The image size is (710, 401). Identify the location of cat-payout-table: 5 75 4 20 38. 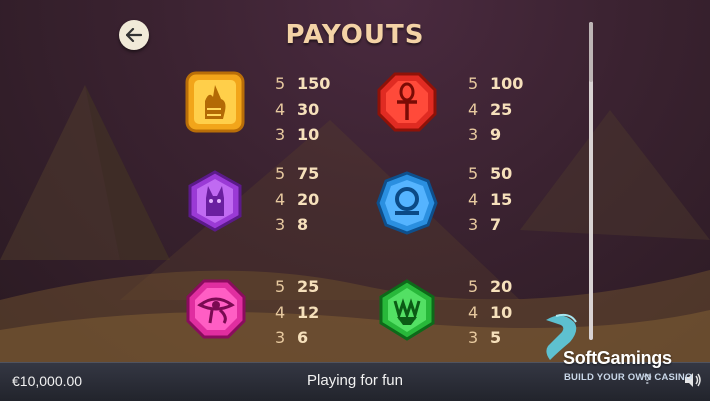
(315, 199).